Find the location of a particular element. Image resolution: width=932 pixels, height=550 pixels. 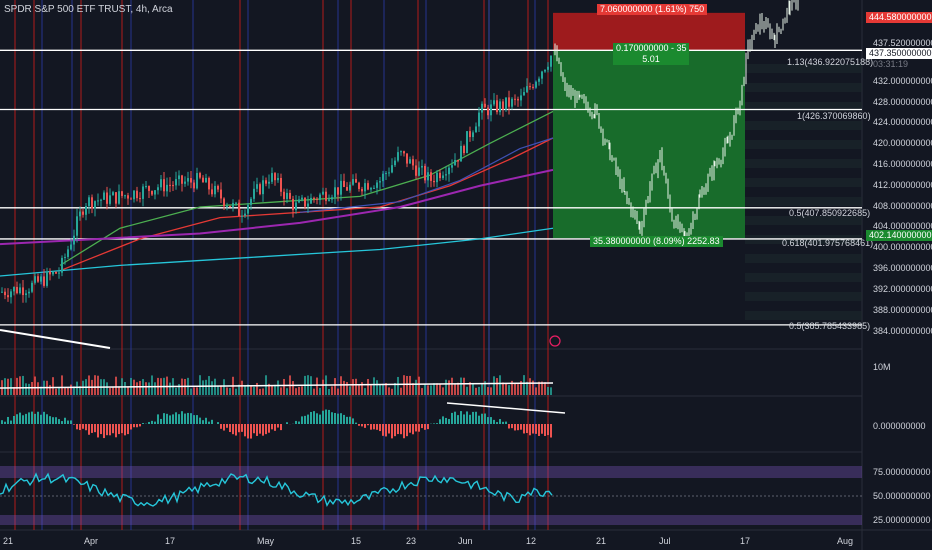

price-label-420: 420.000000000 is located at coordinates (902, 143).